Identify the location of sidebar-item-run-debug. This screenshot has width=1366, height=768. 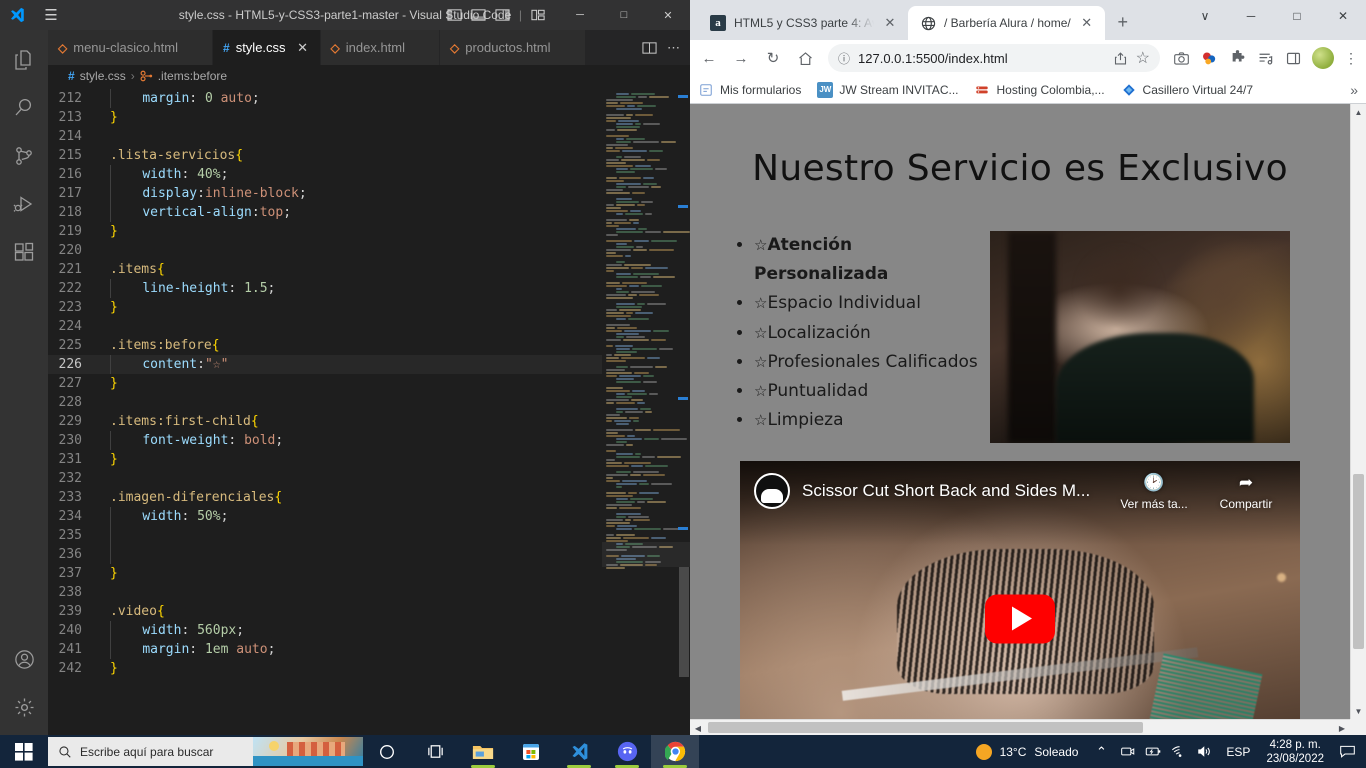
(24, 204).